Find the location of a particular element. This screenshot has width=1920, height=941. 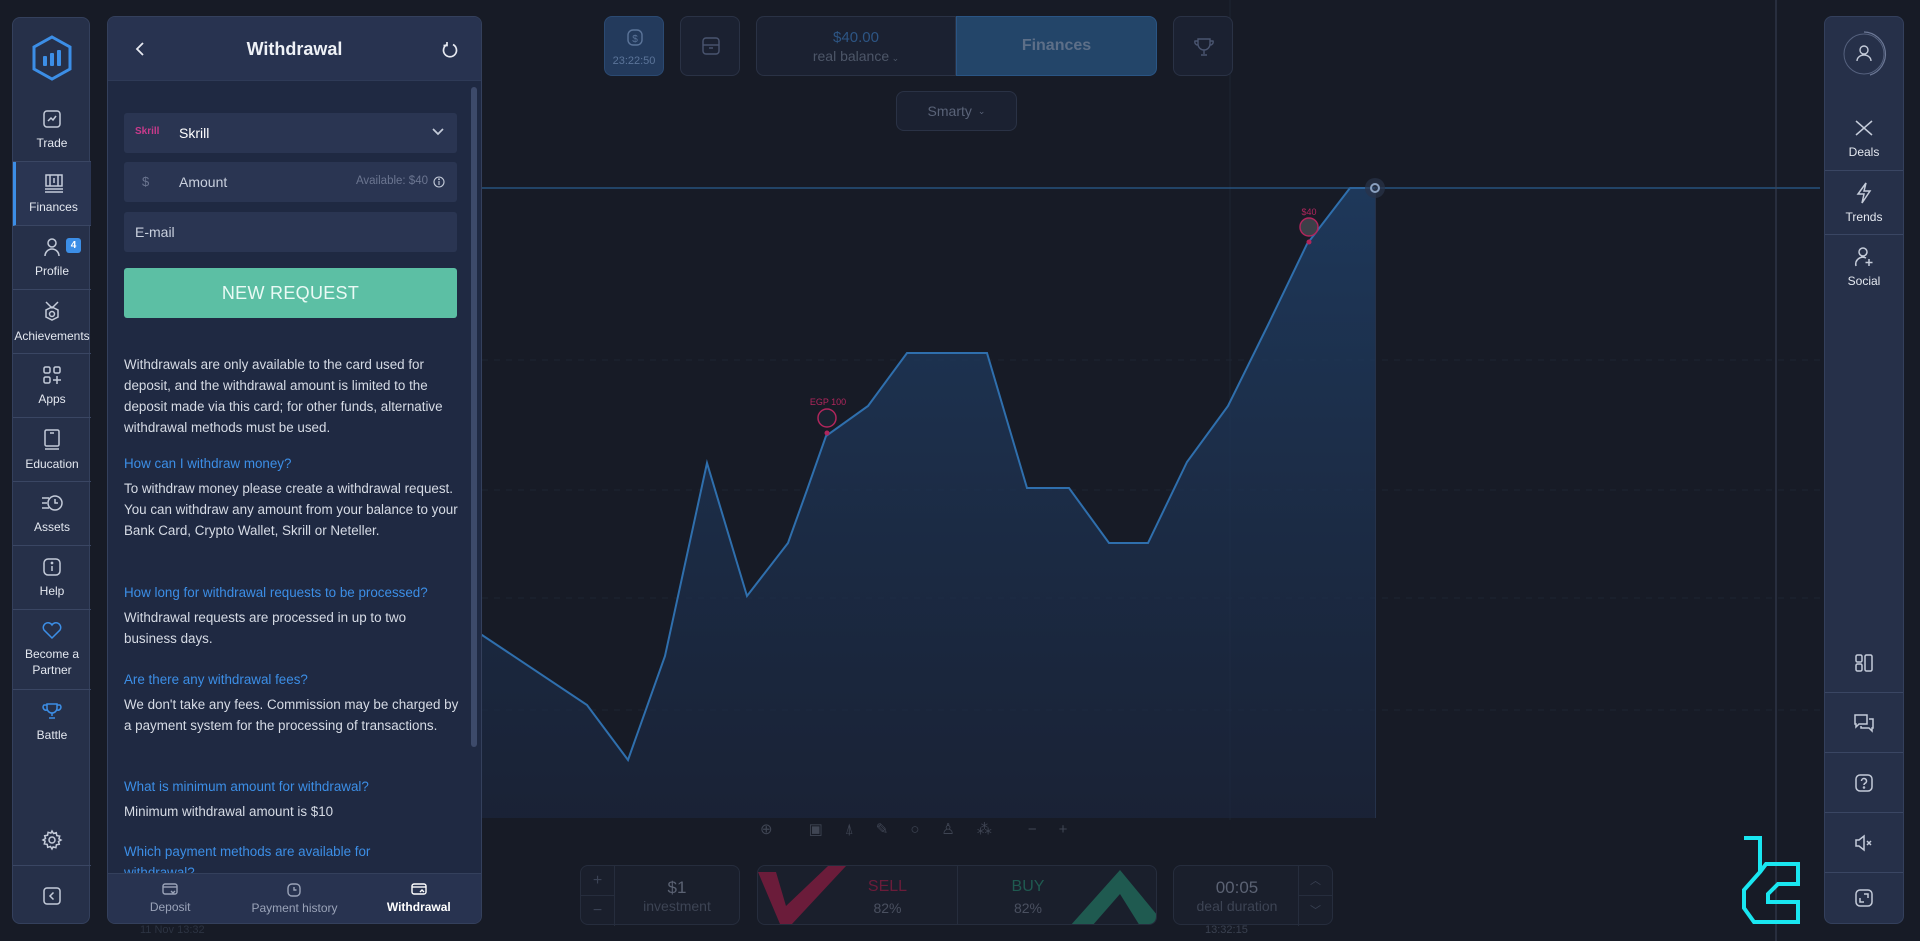

account-avatar-button is located at coordinates (1864, 54).